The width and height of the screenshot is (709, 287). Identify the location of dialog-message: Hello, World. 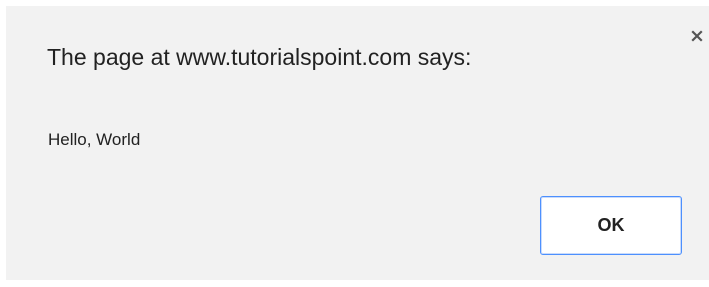
(94, 139).